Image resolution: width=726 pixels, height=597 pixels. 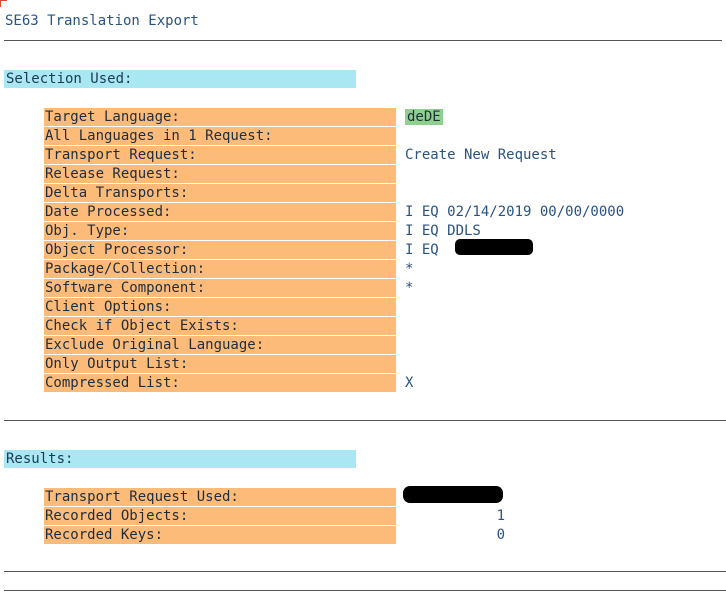 What do you see at coordinates (515, 212) in the screenshot?
I see `value-date-processed: I EQ 02/14/2019 00/00/0000` at bounding box center [515, 212].